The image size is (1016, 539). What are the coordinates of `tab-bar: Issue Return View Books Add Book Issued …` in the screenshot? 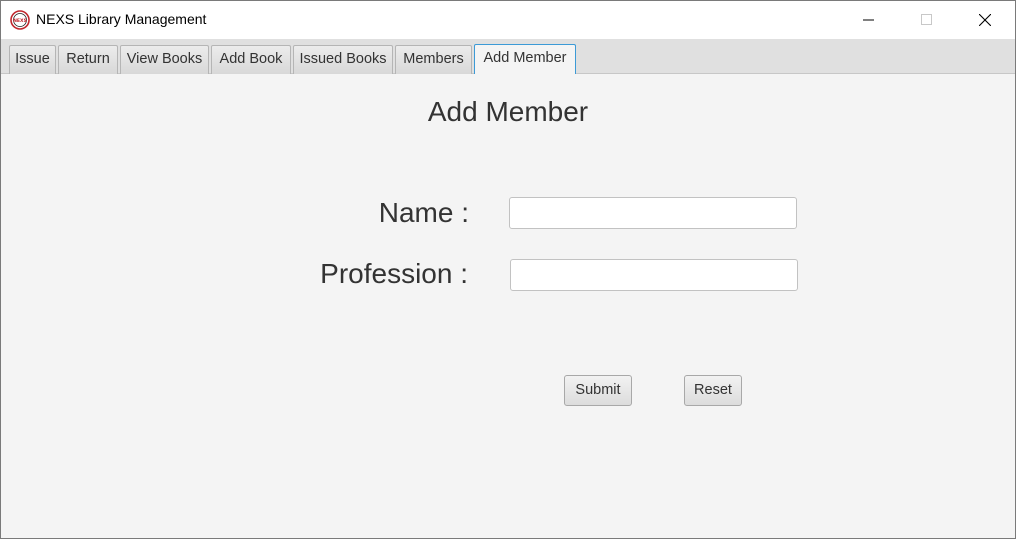 It's located at (508, 56).